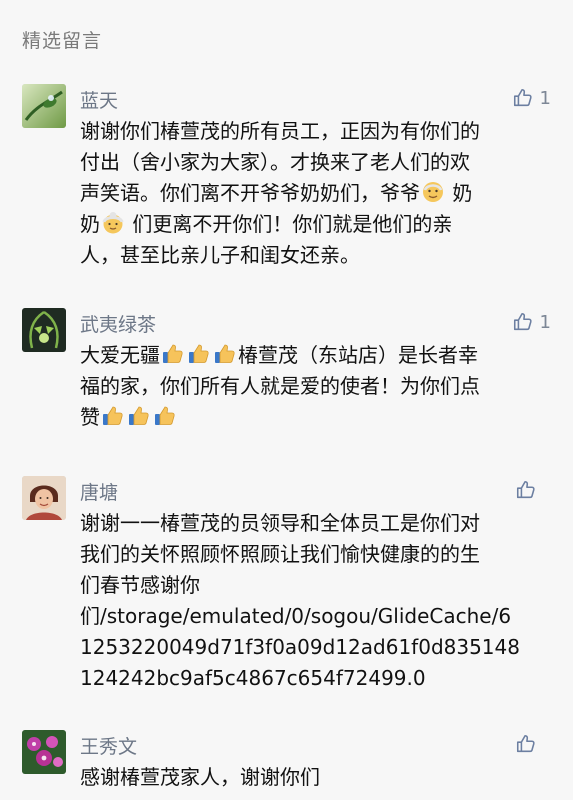  Describe the element at coordinates (140, 585) in the screenshot. I see `comment-line: 们春节感谢你` at that location.